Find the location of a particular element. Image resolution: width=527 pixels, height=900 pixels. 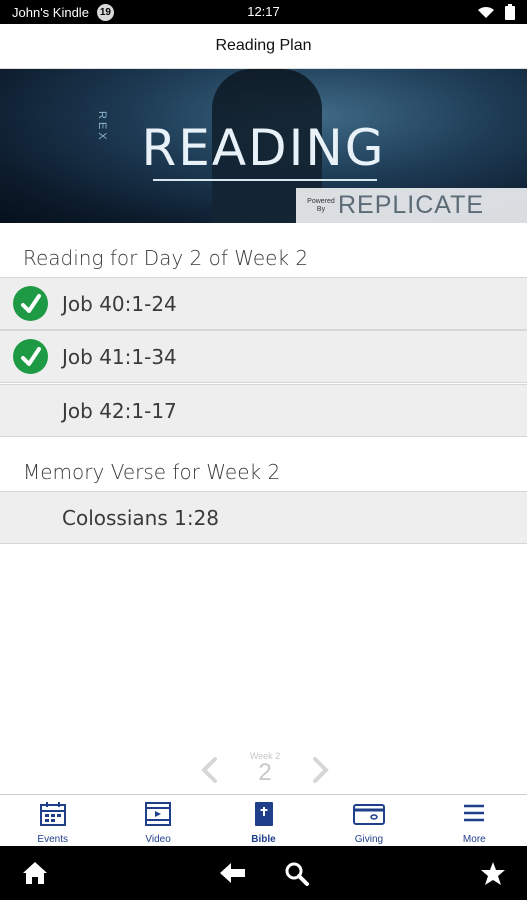

bible-icon is located at coordinates (264, 816).